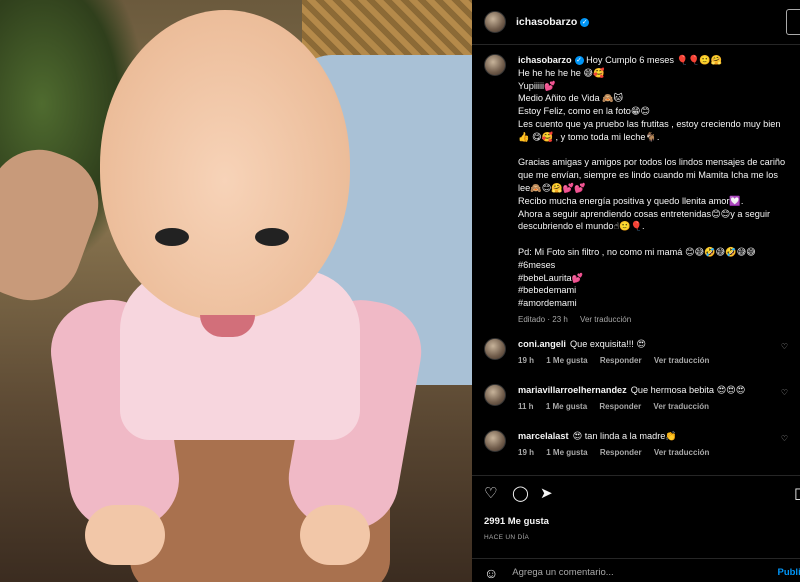 Image resolution: width=800 pixels, height=582 pixels. Describe the element at coordinates (272, 237) in the screenshot. I see `baby-eye-right` at that location.